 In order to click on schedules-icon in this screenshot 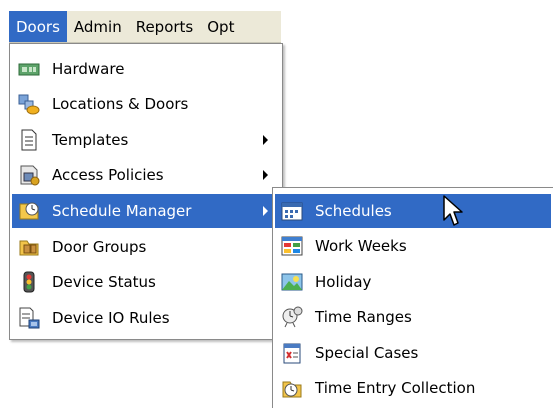, I will do `click(292, 211)`.